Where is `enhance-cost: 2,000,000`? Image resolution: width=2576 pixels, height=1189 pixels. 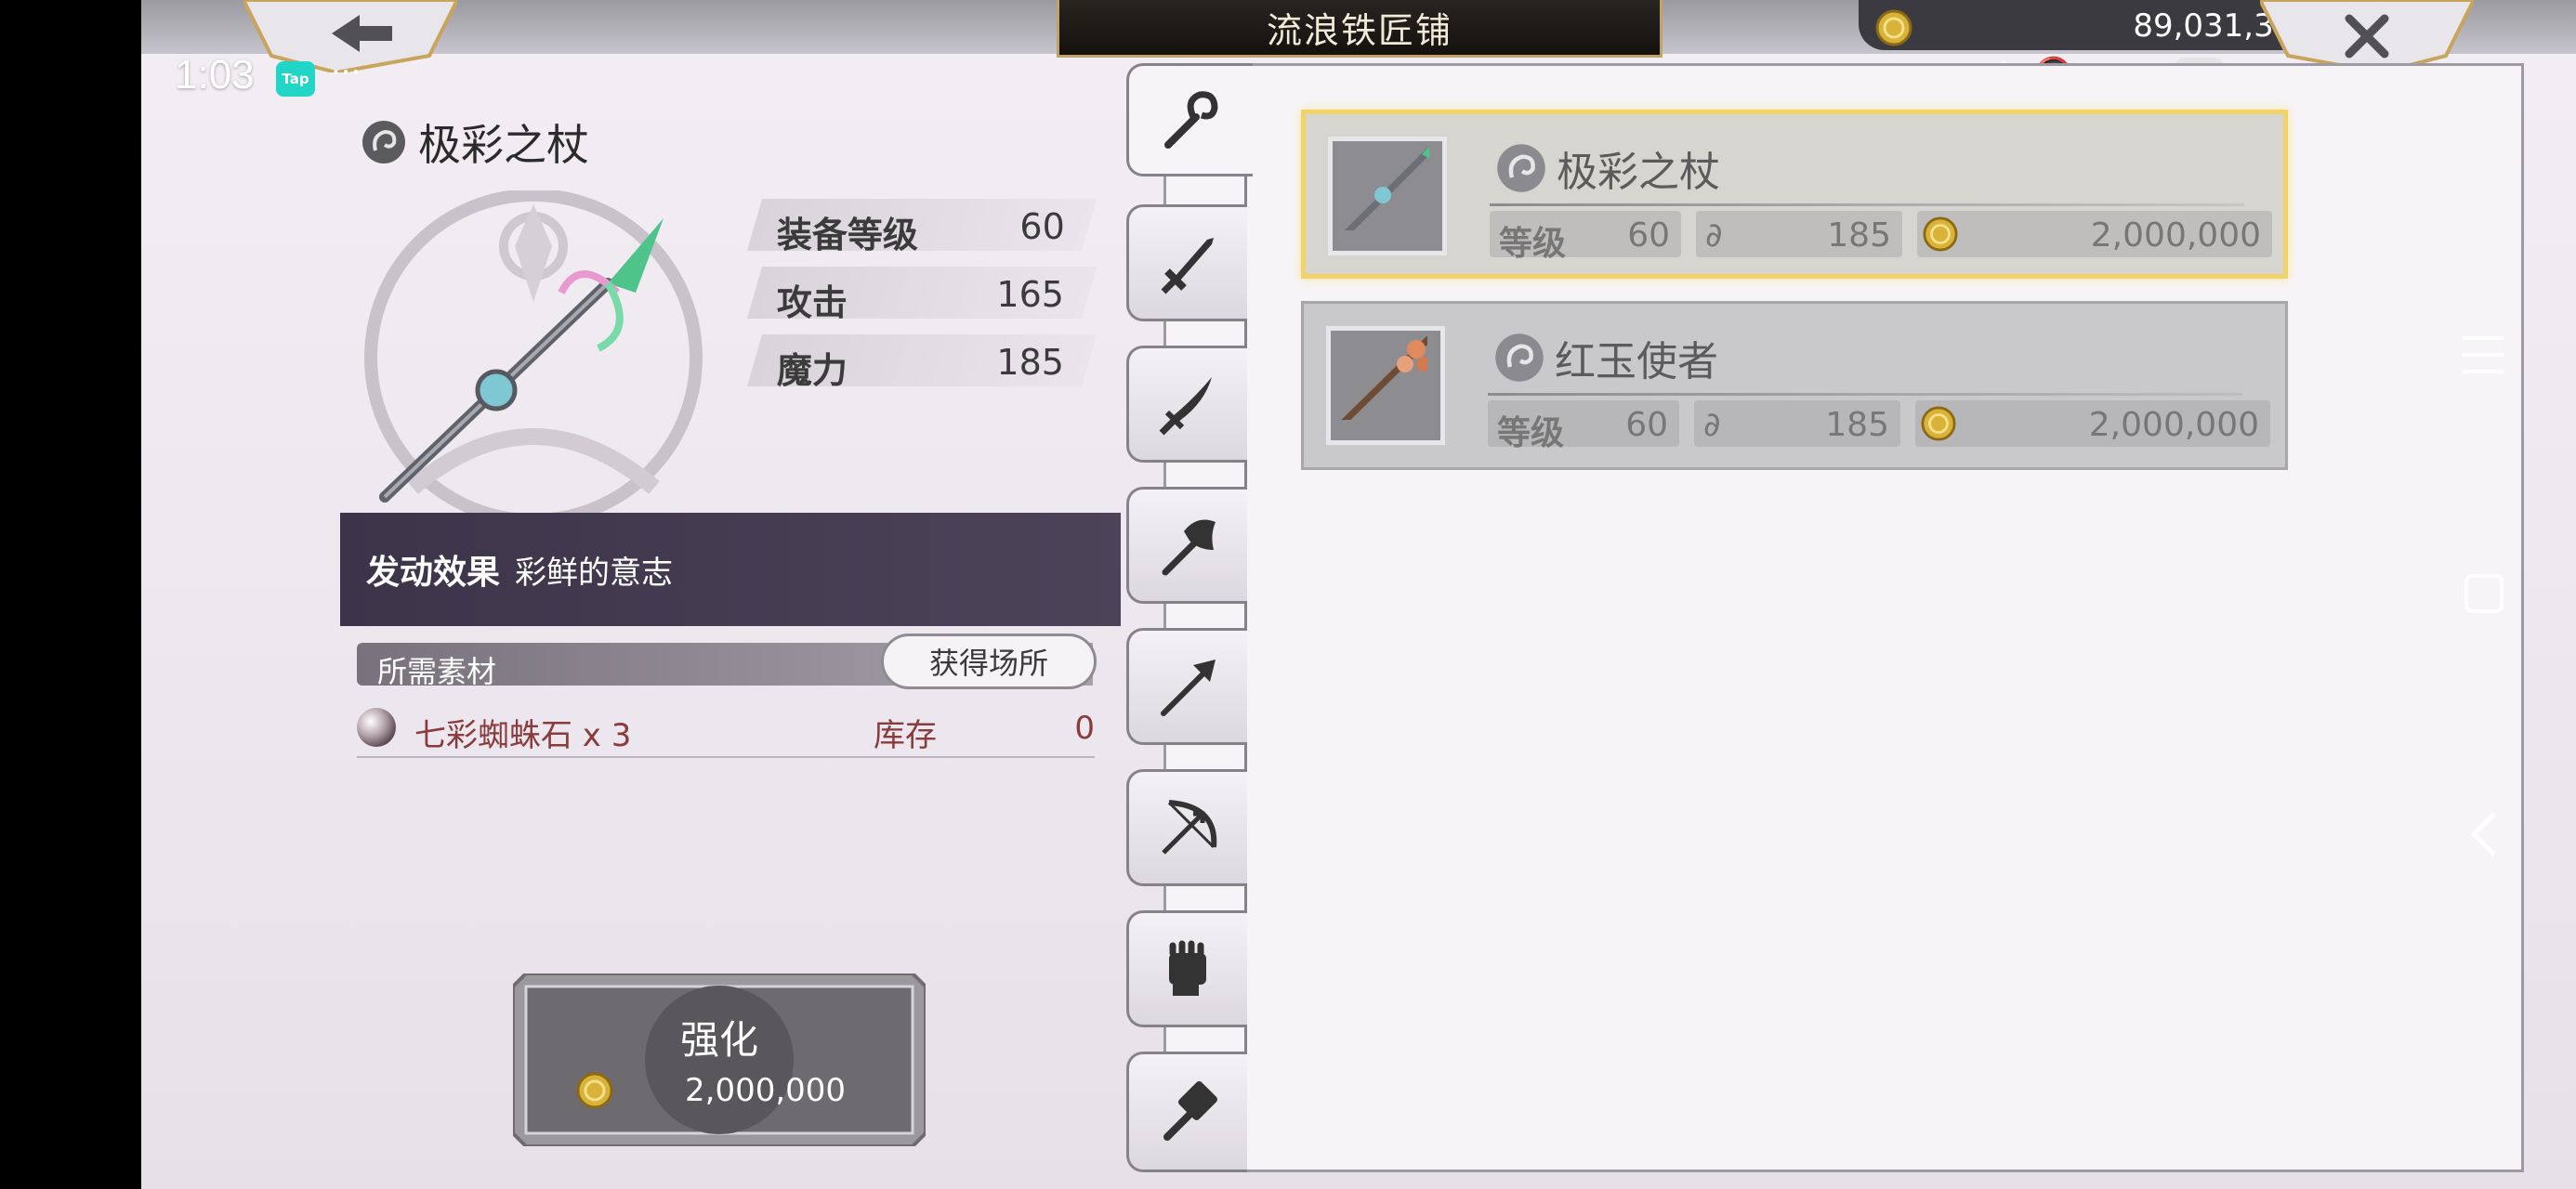
enhance-cost: 2,000,000 is located at coordinates (766, 1091).